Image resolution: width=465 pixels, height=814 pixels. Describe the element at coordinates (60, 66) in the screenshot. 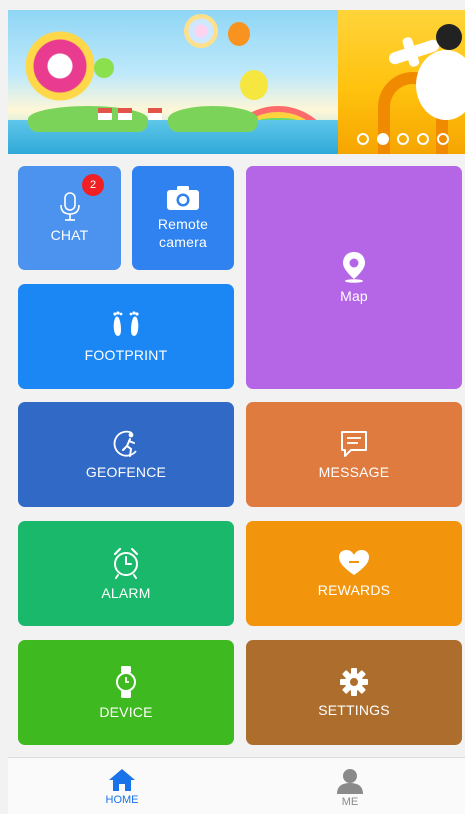

I see `banner-logo` at that location.